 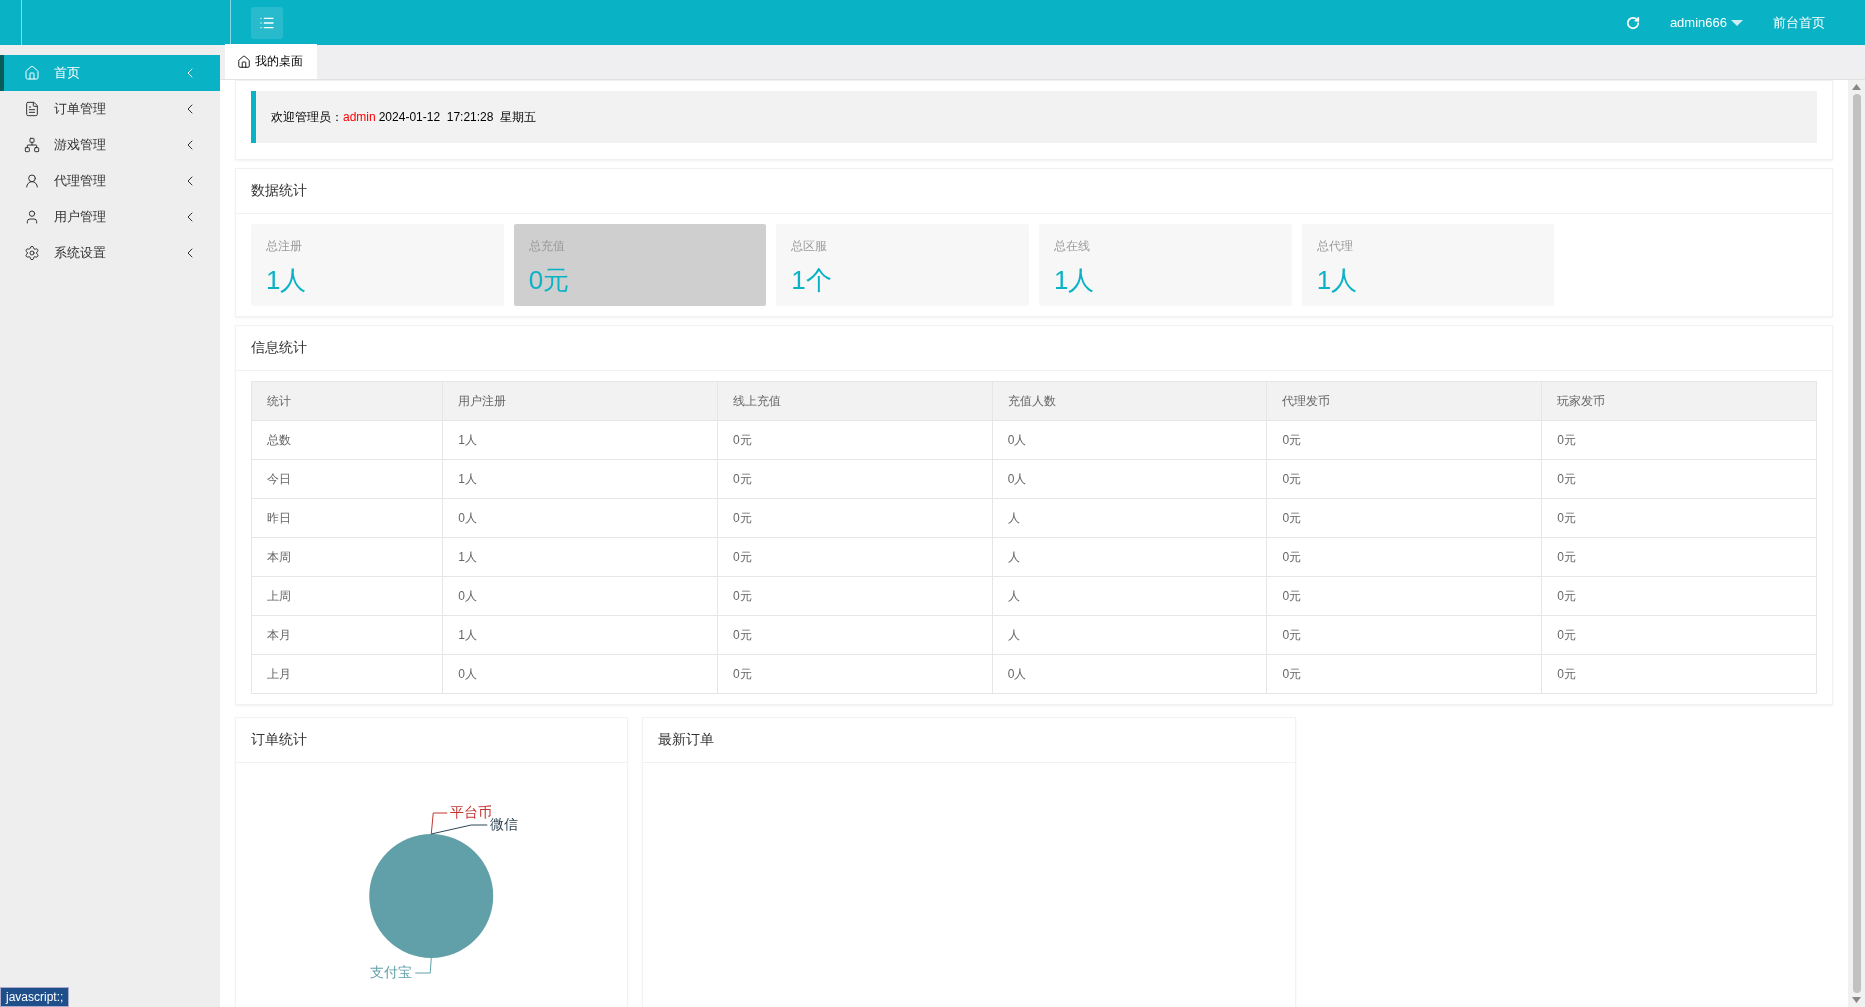 I want to click on sidebar-item: 代理管理, so click(x=110, y=181).